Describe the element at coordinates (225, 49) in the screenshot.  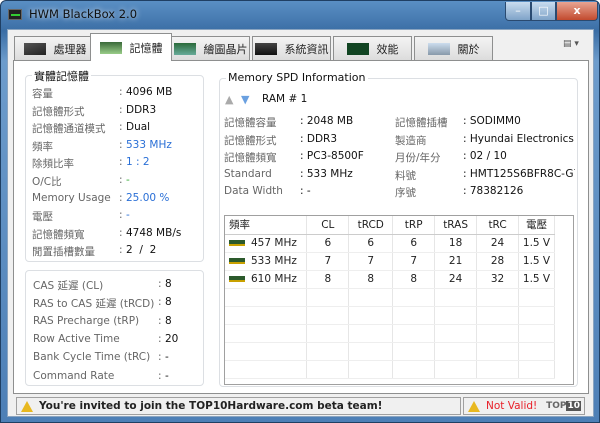
I see `tab-label: 繪圖晶片` at that location.